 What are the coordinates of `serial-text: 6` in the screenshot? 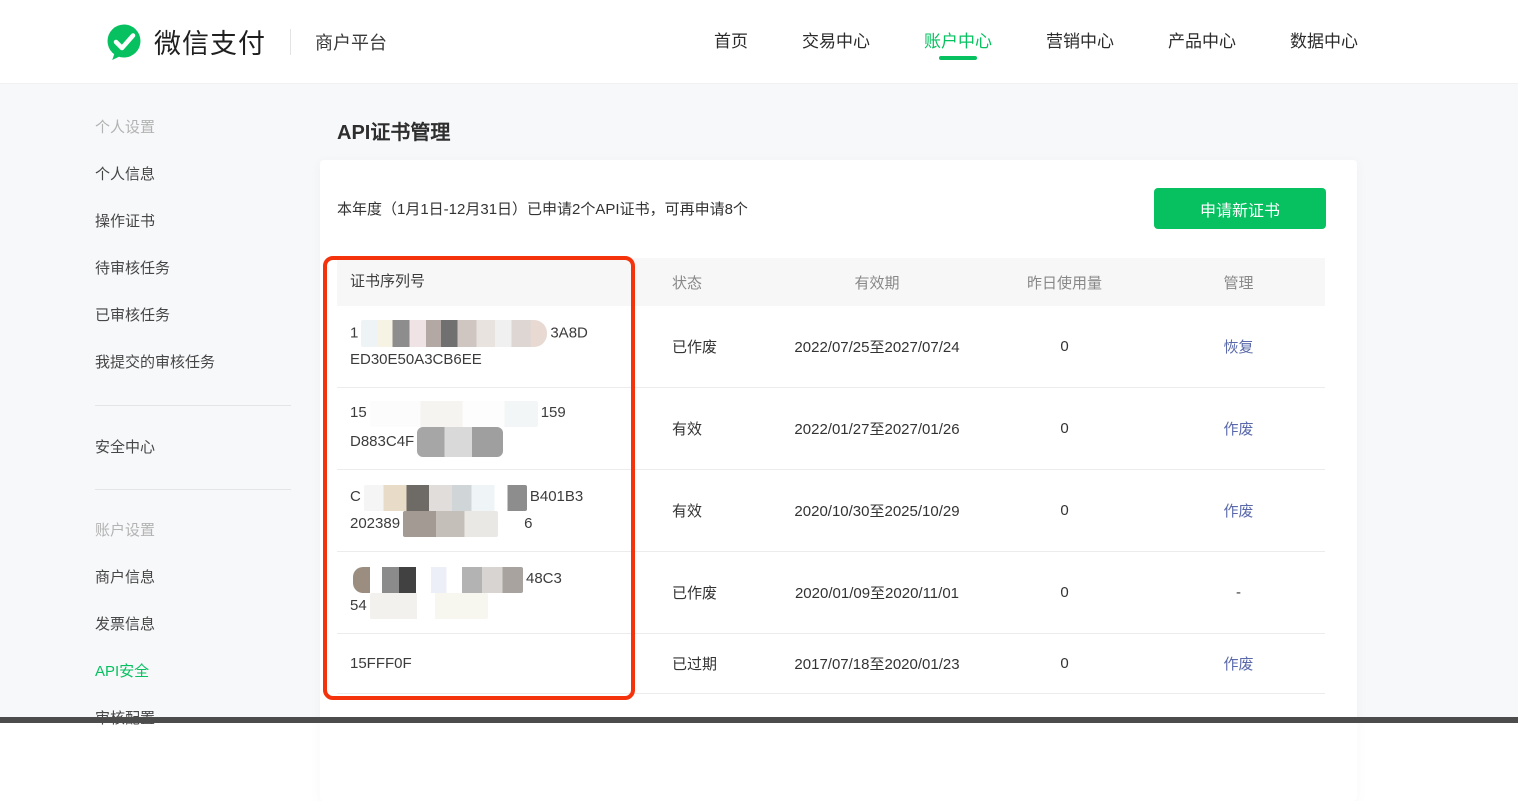 It's located at (528, 523).